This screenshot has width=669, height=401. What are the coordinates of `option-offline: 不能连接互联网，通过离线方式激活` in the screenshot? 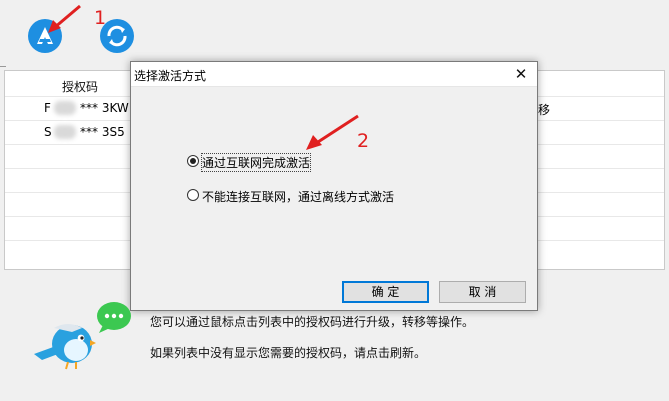 It's located at (307, 196).